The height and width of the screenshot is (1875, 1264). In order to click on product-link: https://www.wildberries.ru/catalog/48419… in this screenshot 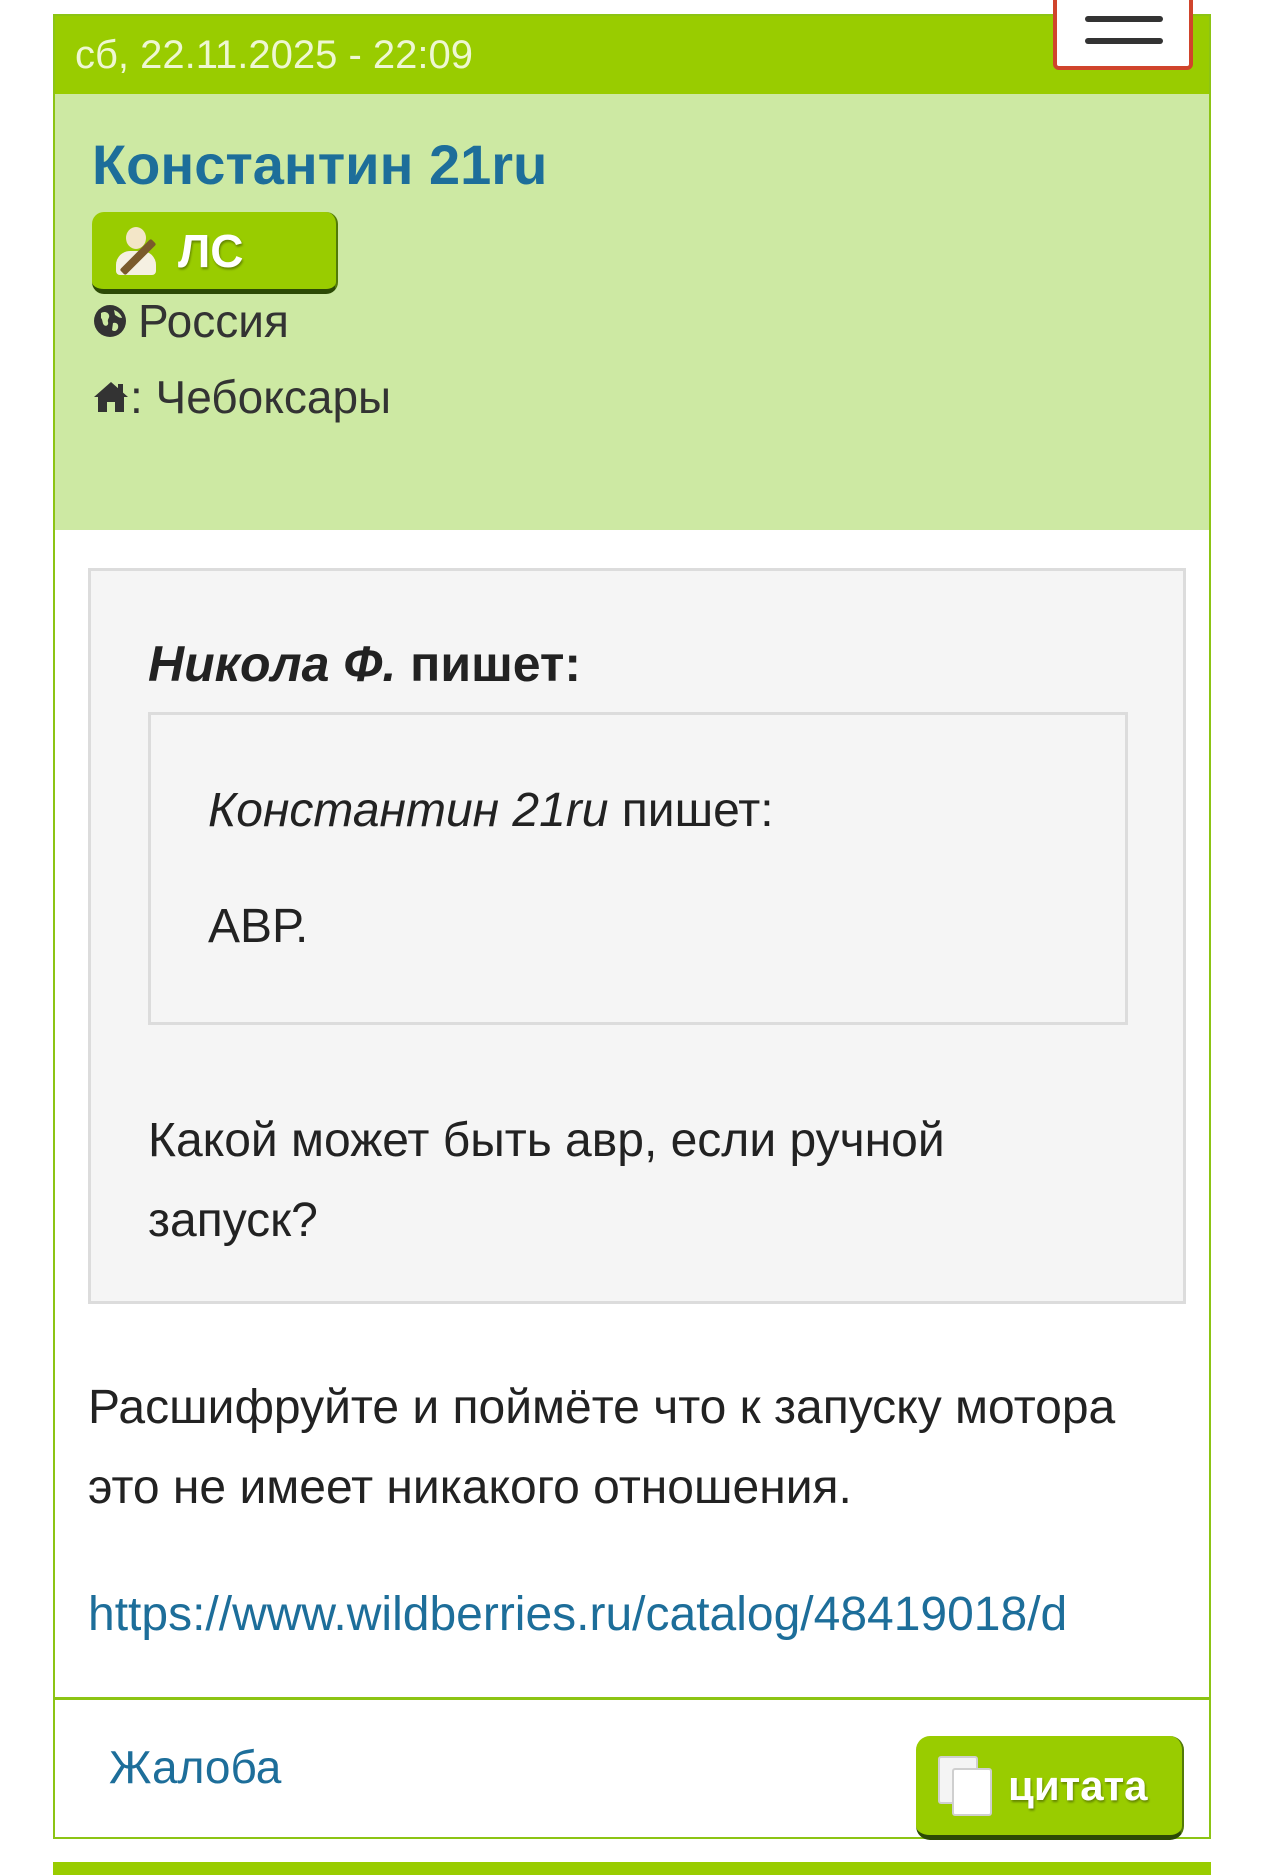, I will do `click(650, 1614)`.